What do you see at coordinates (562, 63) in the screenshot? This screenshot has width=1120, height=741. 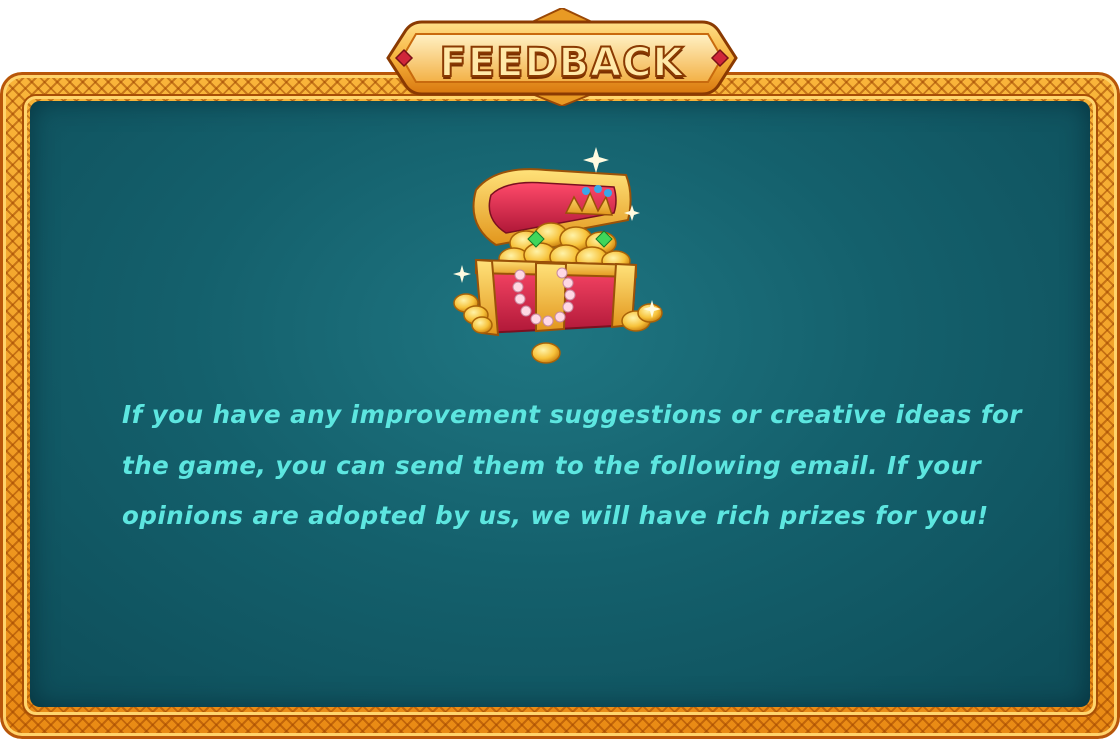 I see `dialog-title: FEEDBACK` at bounding box center [562, 63].